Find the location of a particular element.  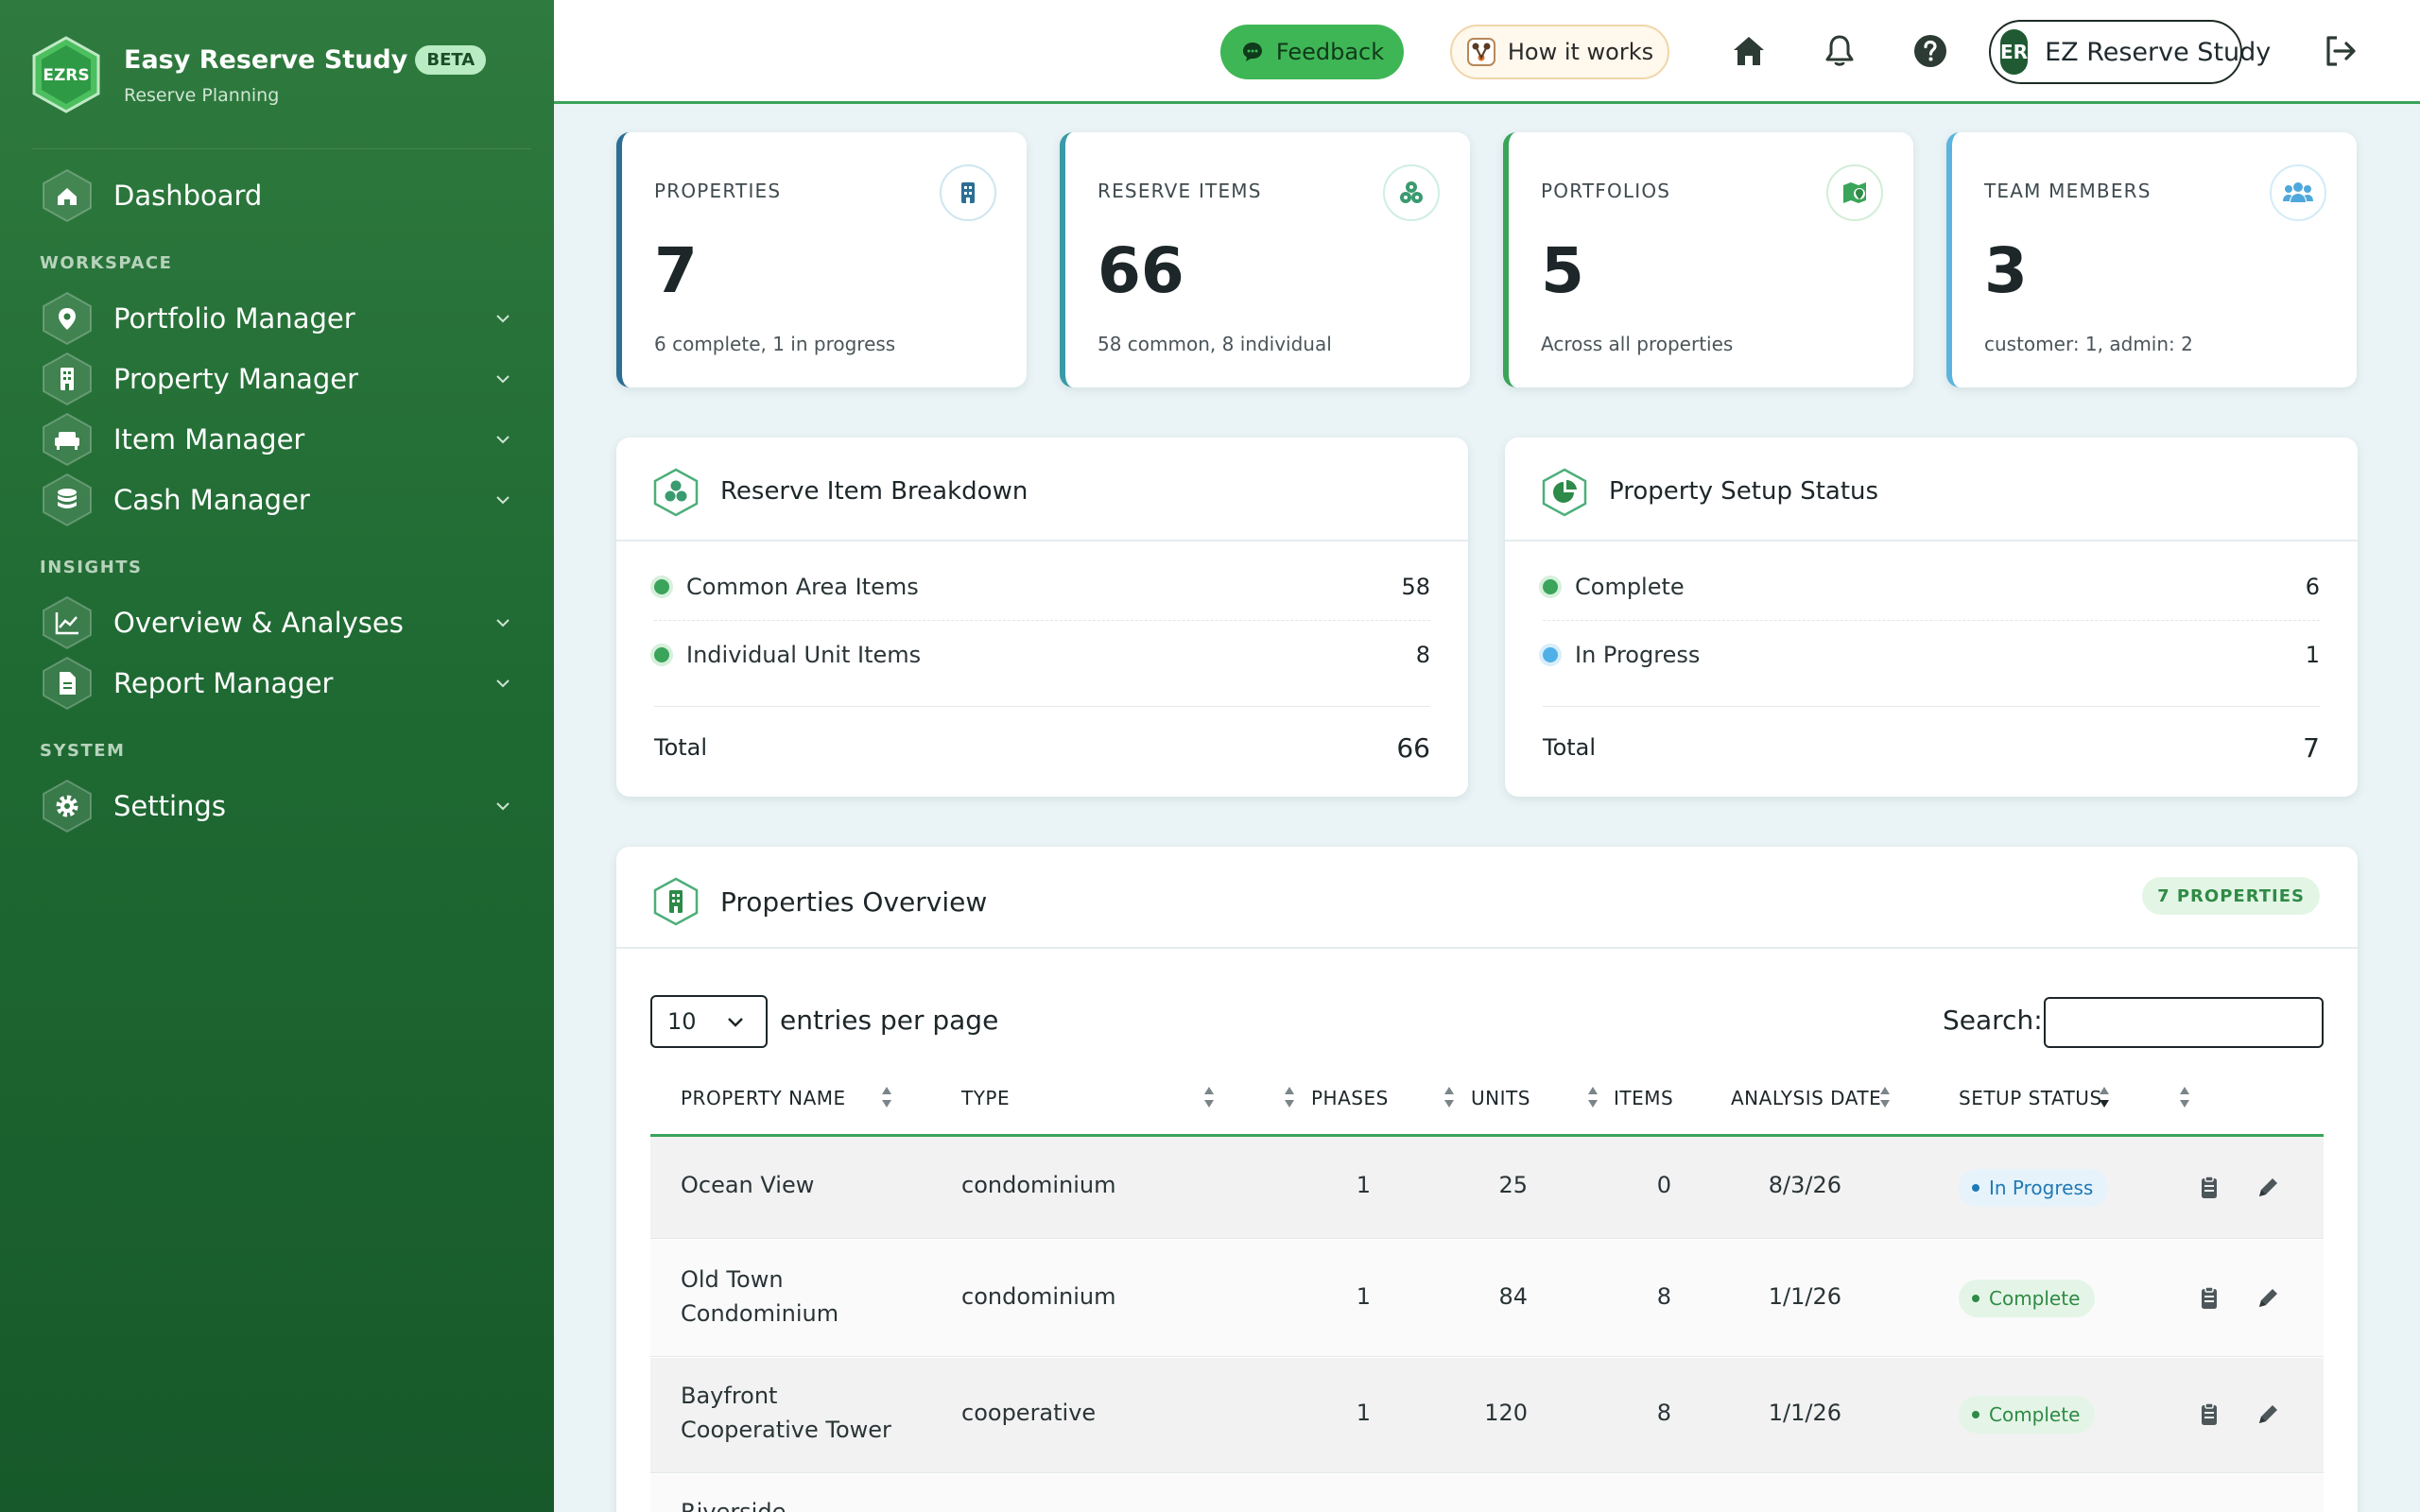

avatar: ER is located at coordinates (2014, 52).